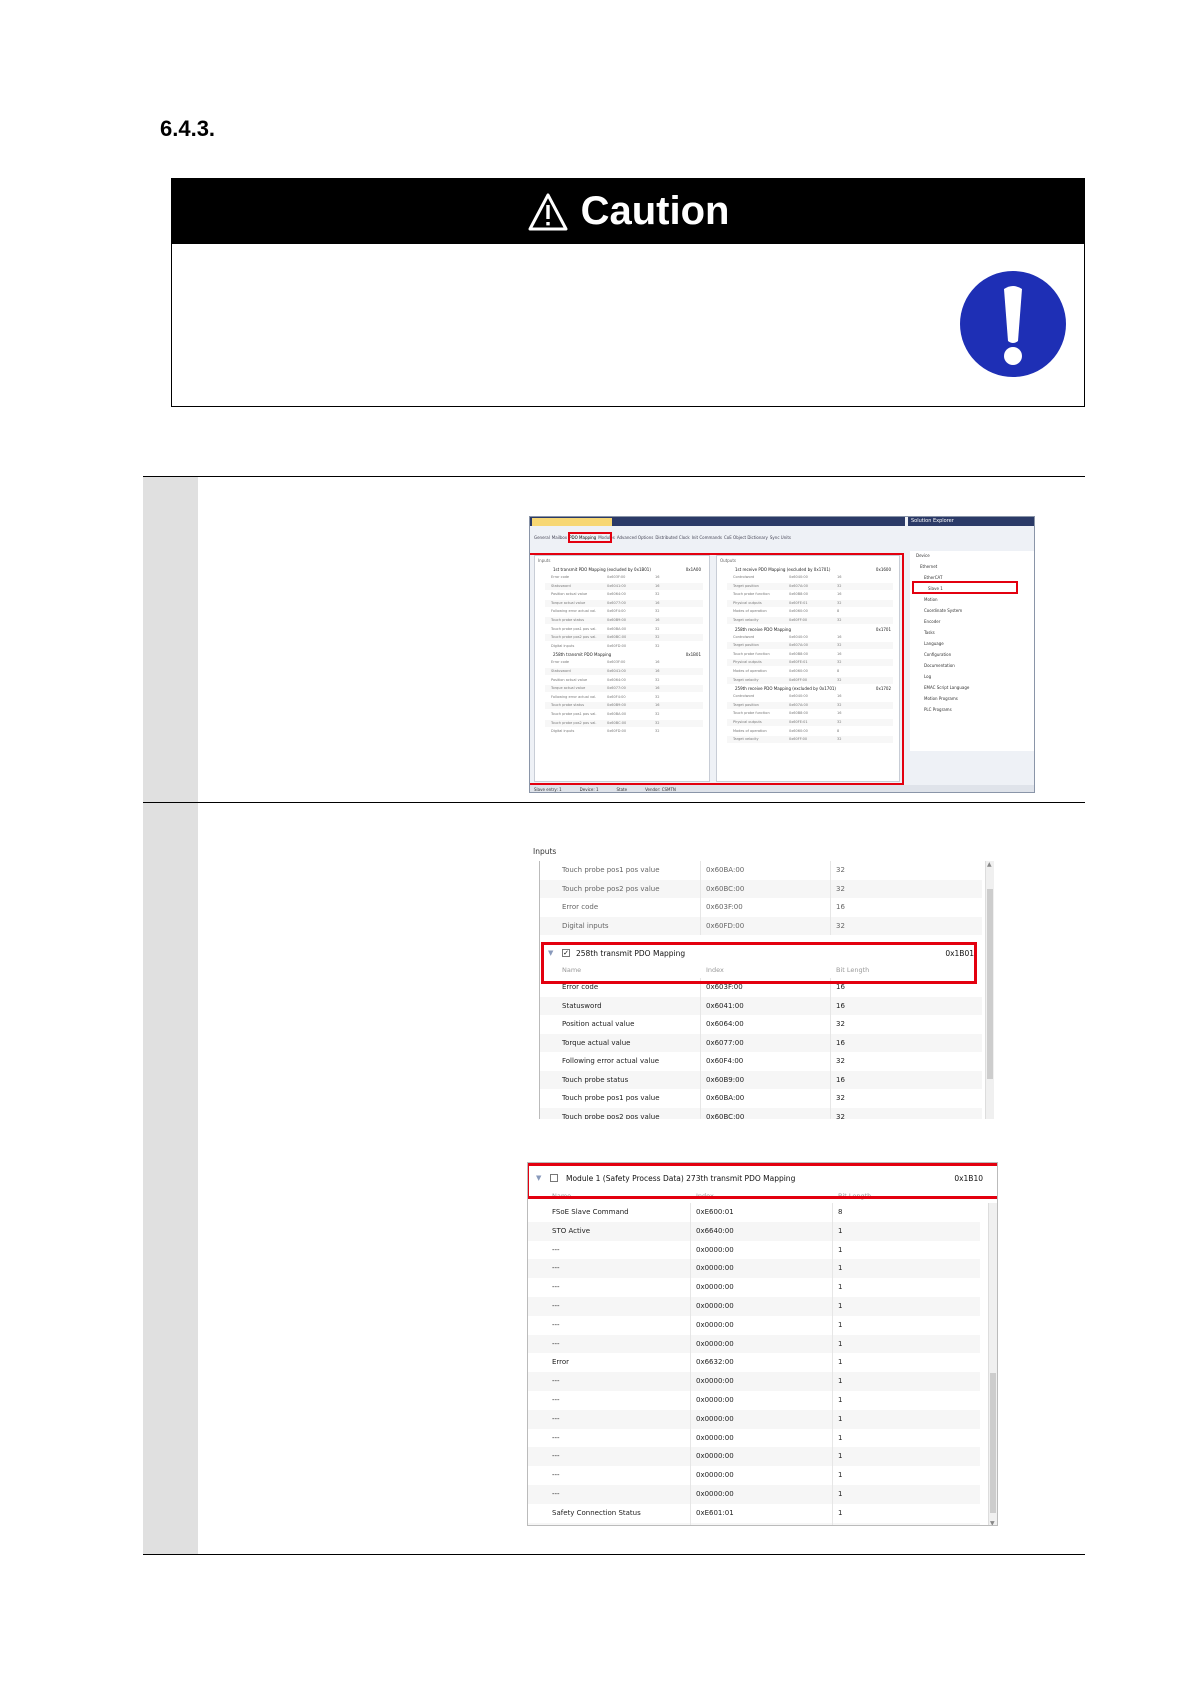 The image size is (1191, 1684). I want to click on device-tab: Advanced Options, so click(635, 539).